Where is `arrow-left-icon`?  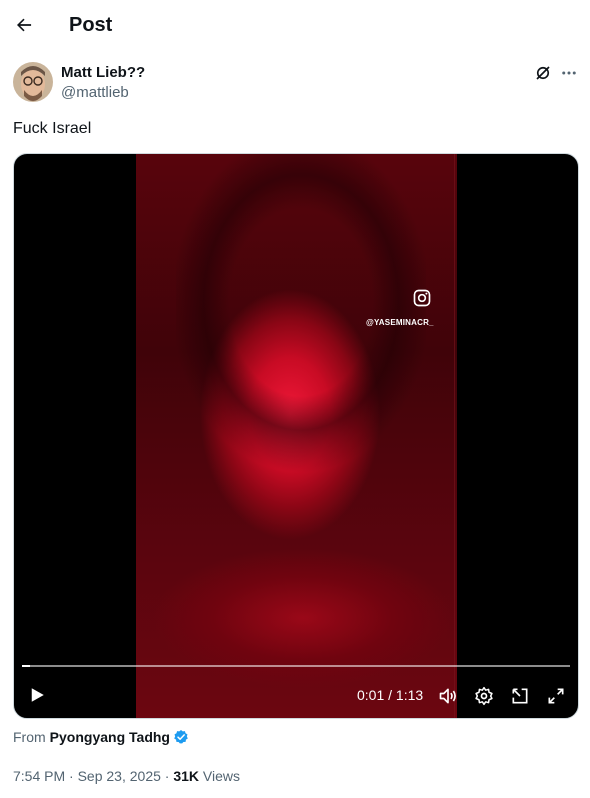
arrow-left-icon is located at coordinates (24, 25).